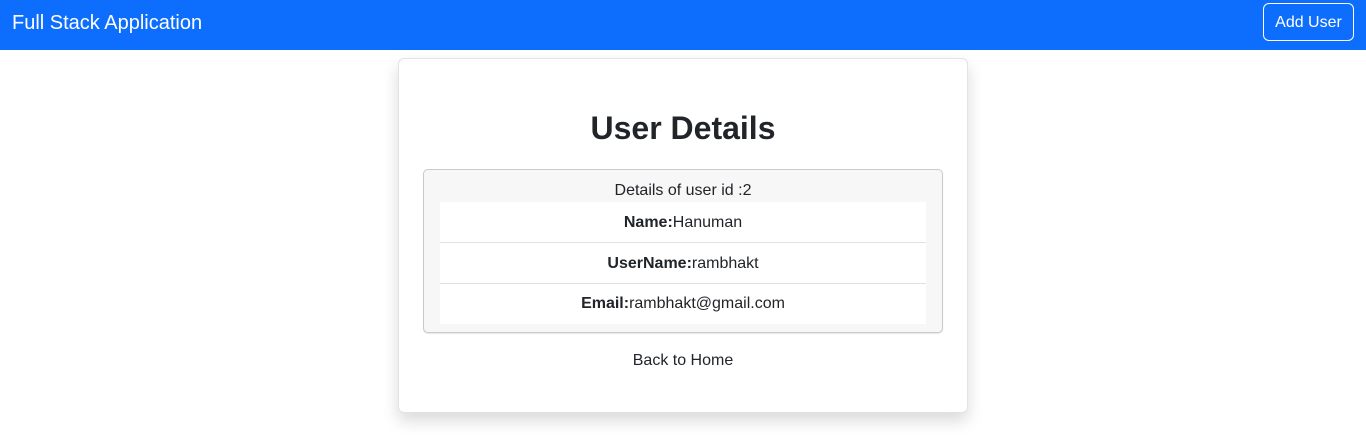  What do you see at coordinates (707, 303) in the screenshot?
I see `field-value: rambhakt@gmail.com` at bounding box center [707, 303].